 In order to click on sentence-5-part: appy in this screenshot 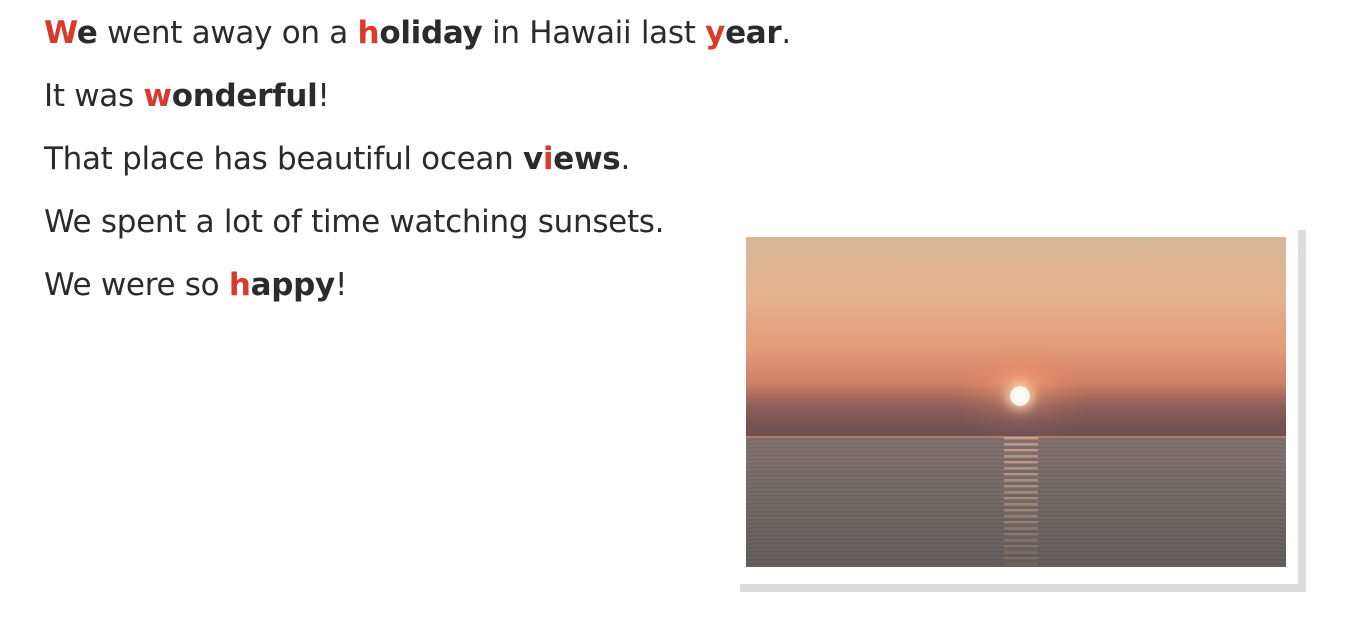, I will do `click(293, 285)`.